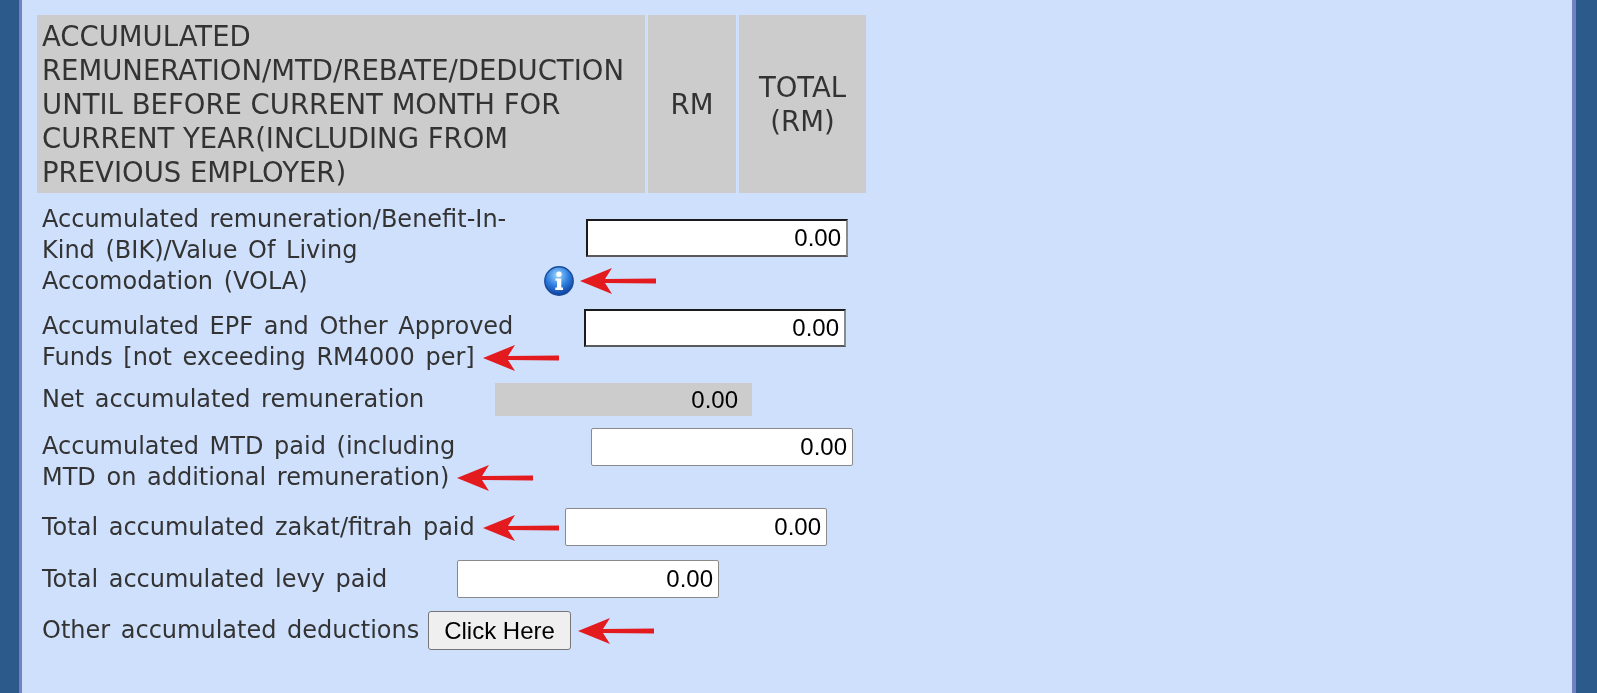 The image size is (1597, 693). What do you see at coordinates (249, 461) in the screenshot?
I see `field-label: Accumulated MTD paid (including MTD on additional remuneration)` at bounding box center [249, 461].